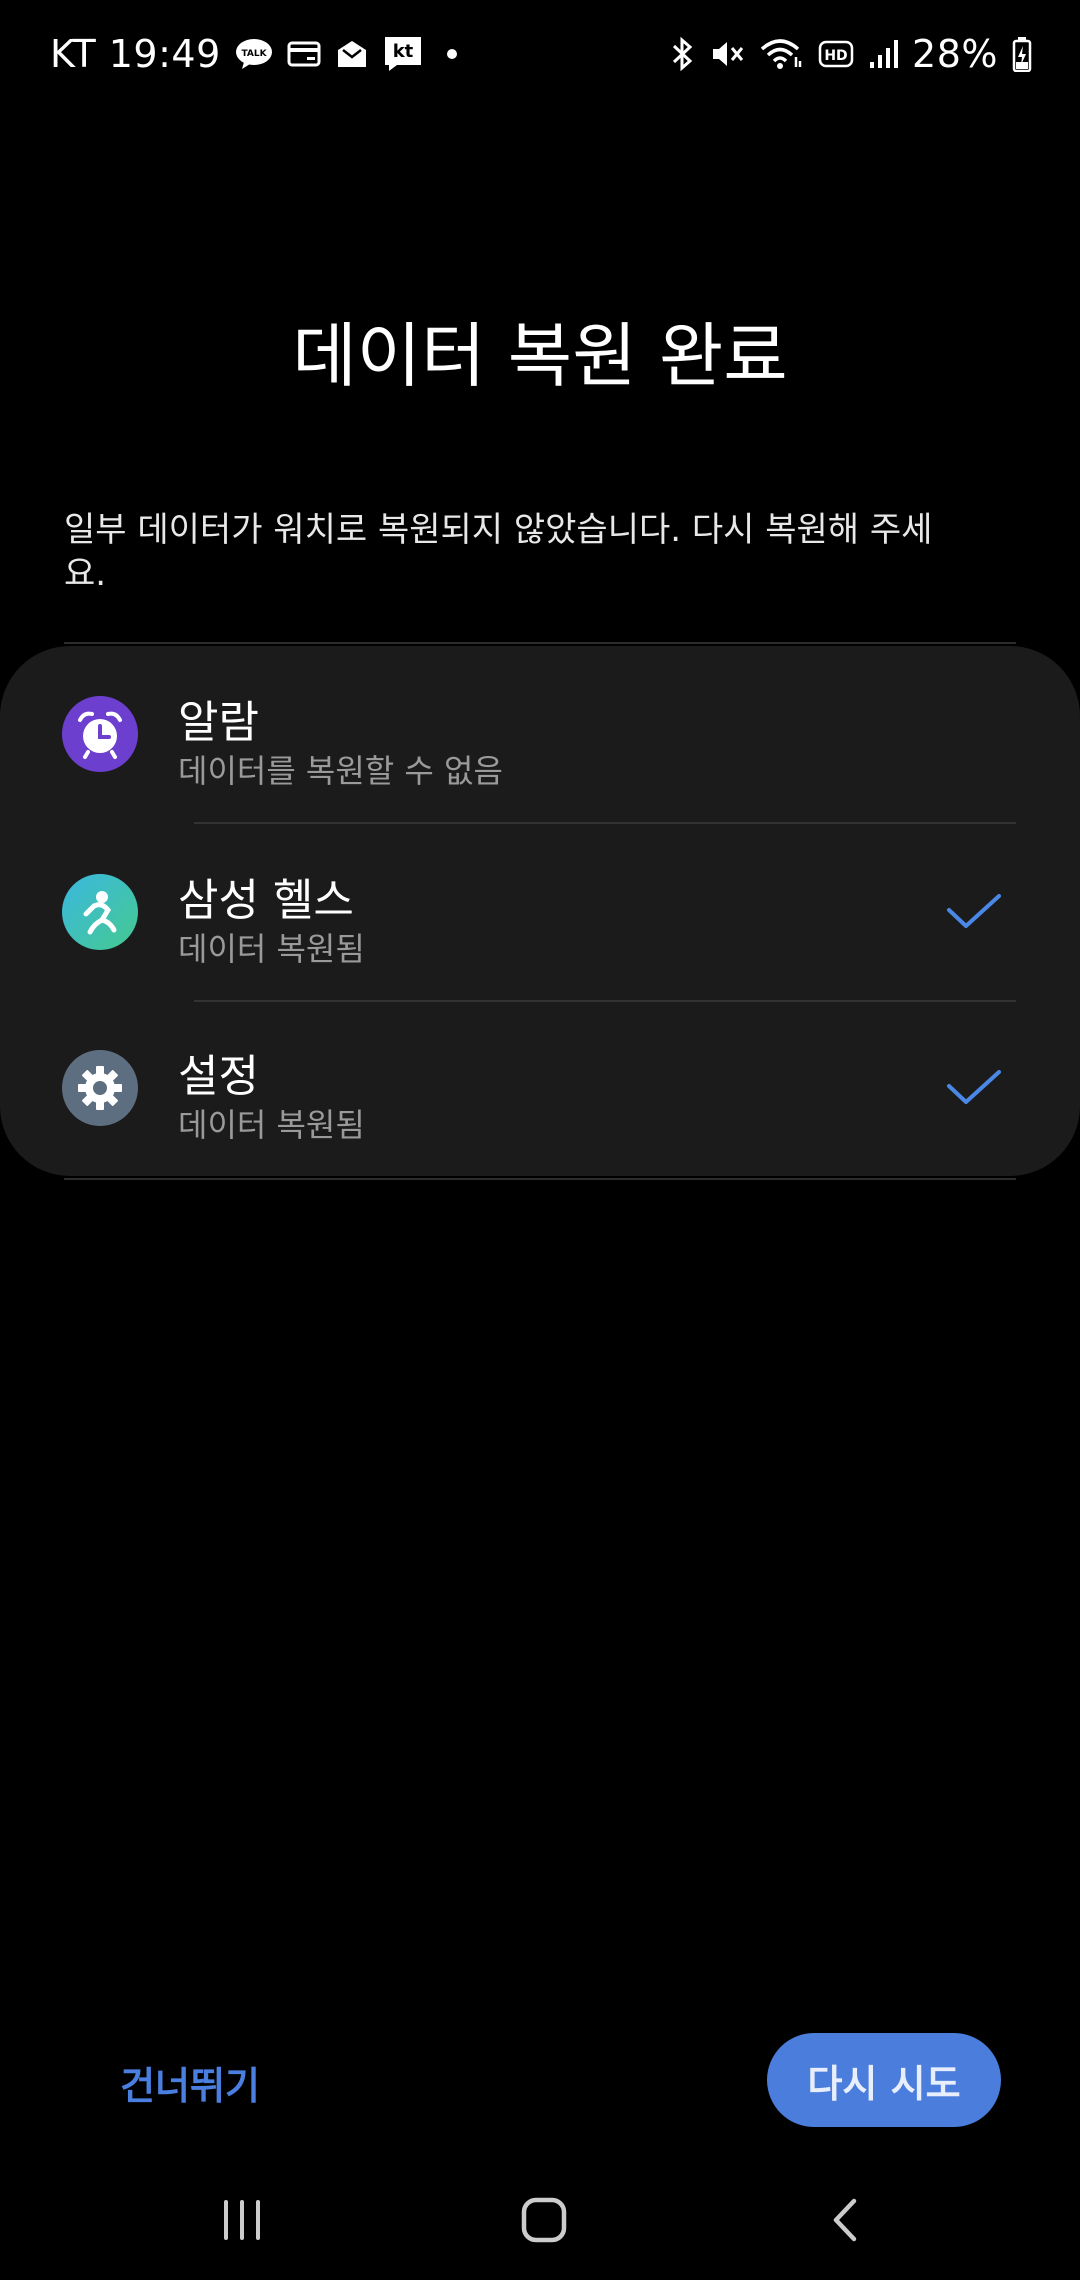 The height and width of the screenshot is (2280, 1080). I want to click on battery-percent: 28%, so click(955, 54).